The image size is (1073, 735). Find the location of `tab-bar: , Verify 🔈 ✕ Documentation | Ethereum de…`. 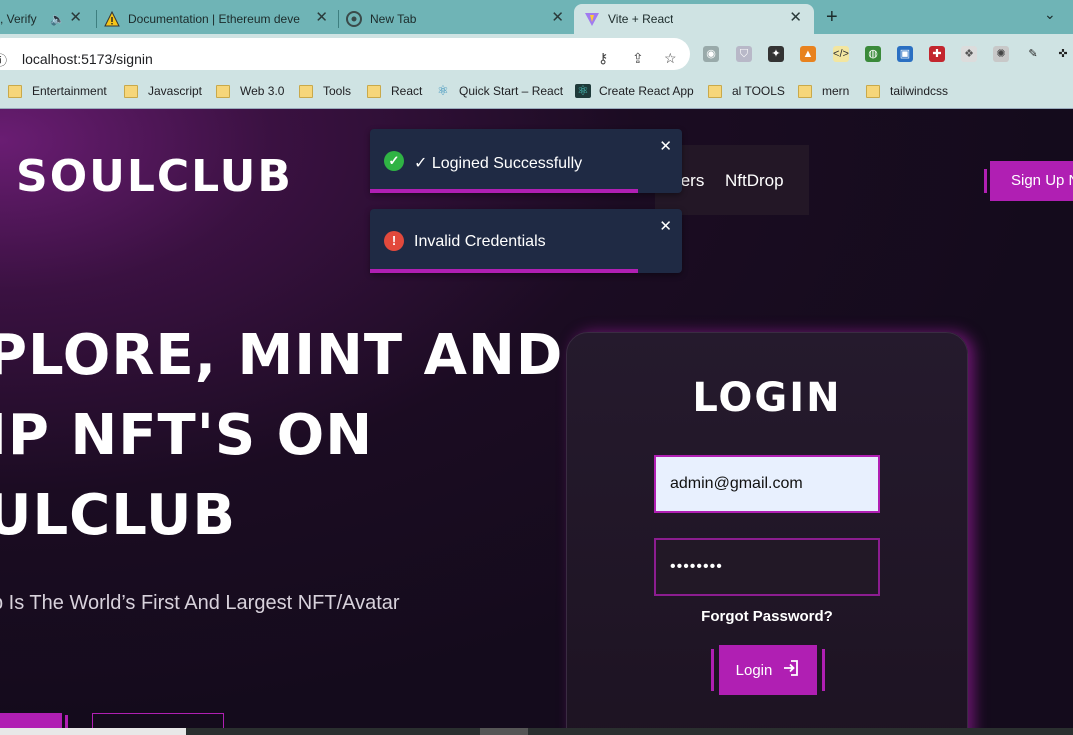

tab-bar: , Verify 🔈 ✕ Documentation | Ethereum de… is located at coordinates (536, 17).